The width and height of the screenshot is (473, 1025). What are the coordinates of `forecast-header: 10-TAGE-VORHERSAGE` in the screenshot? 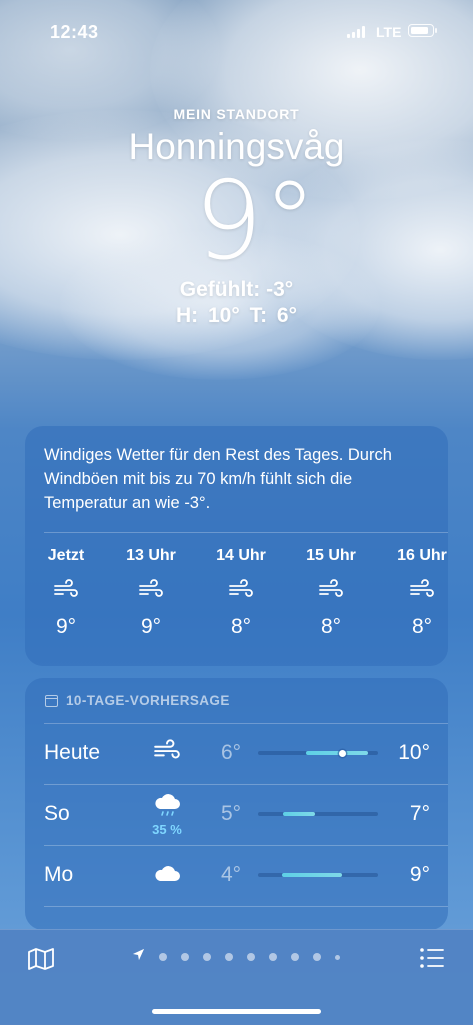 It's located at (137, 700).